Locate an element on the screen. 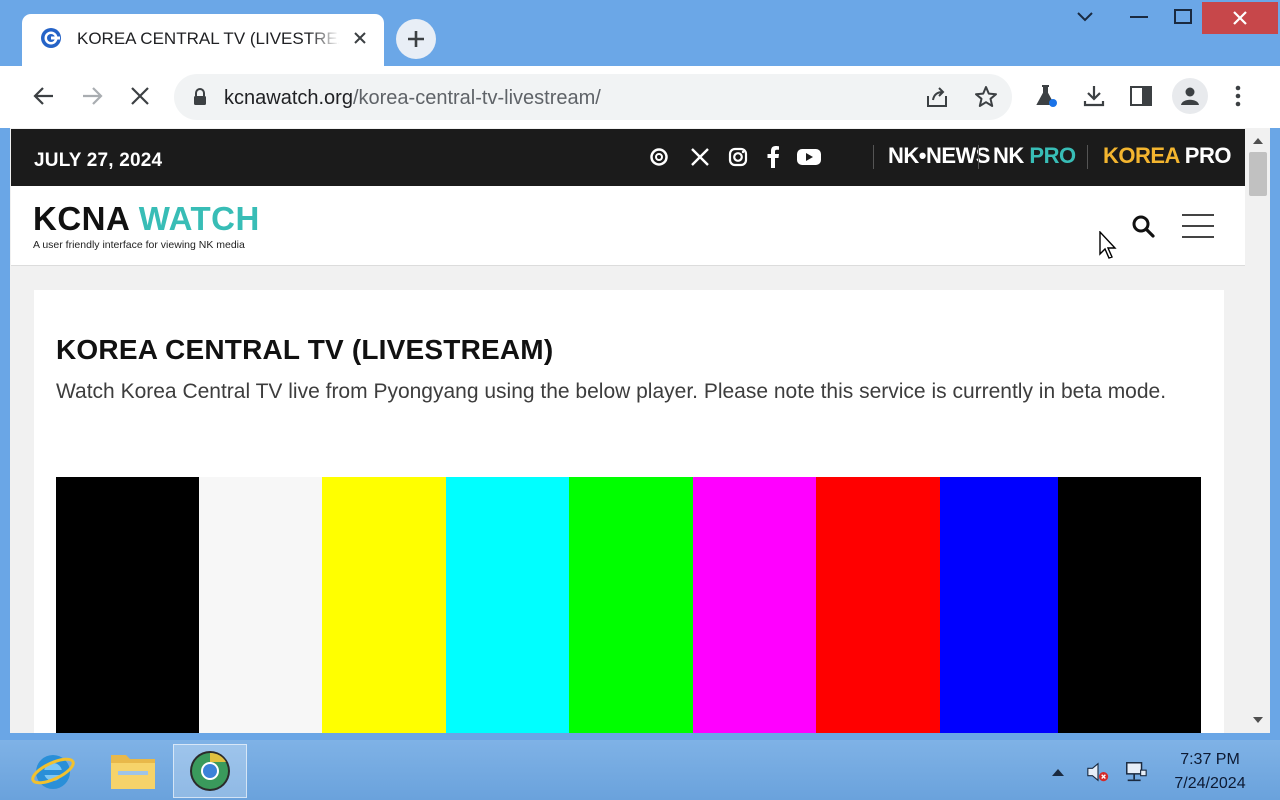  youtube-icon is located at coordinates (809, 157).